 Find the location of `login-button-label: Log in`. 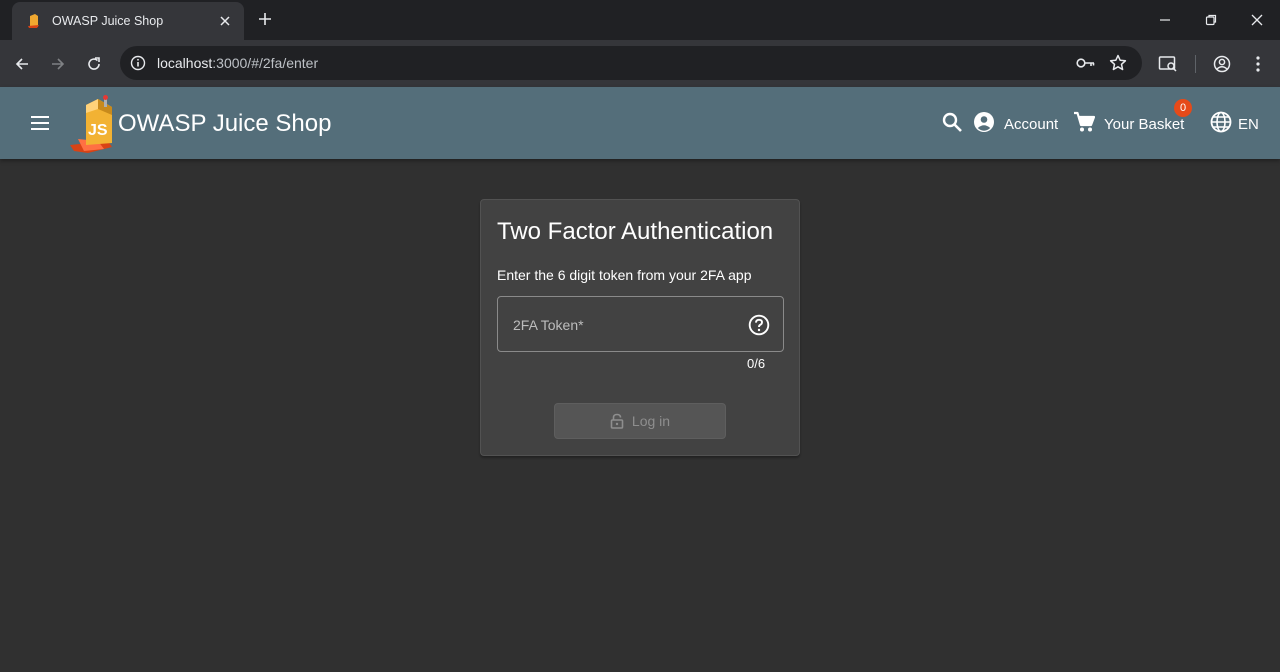

login-button-label: Log in is located at coordinates (651, 421).